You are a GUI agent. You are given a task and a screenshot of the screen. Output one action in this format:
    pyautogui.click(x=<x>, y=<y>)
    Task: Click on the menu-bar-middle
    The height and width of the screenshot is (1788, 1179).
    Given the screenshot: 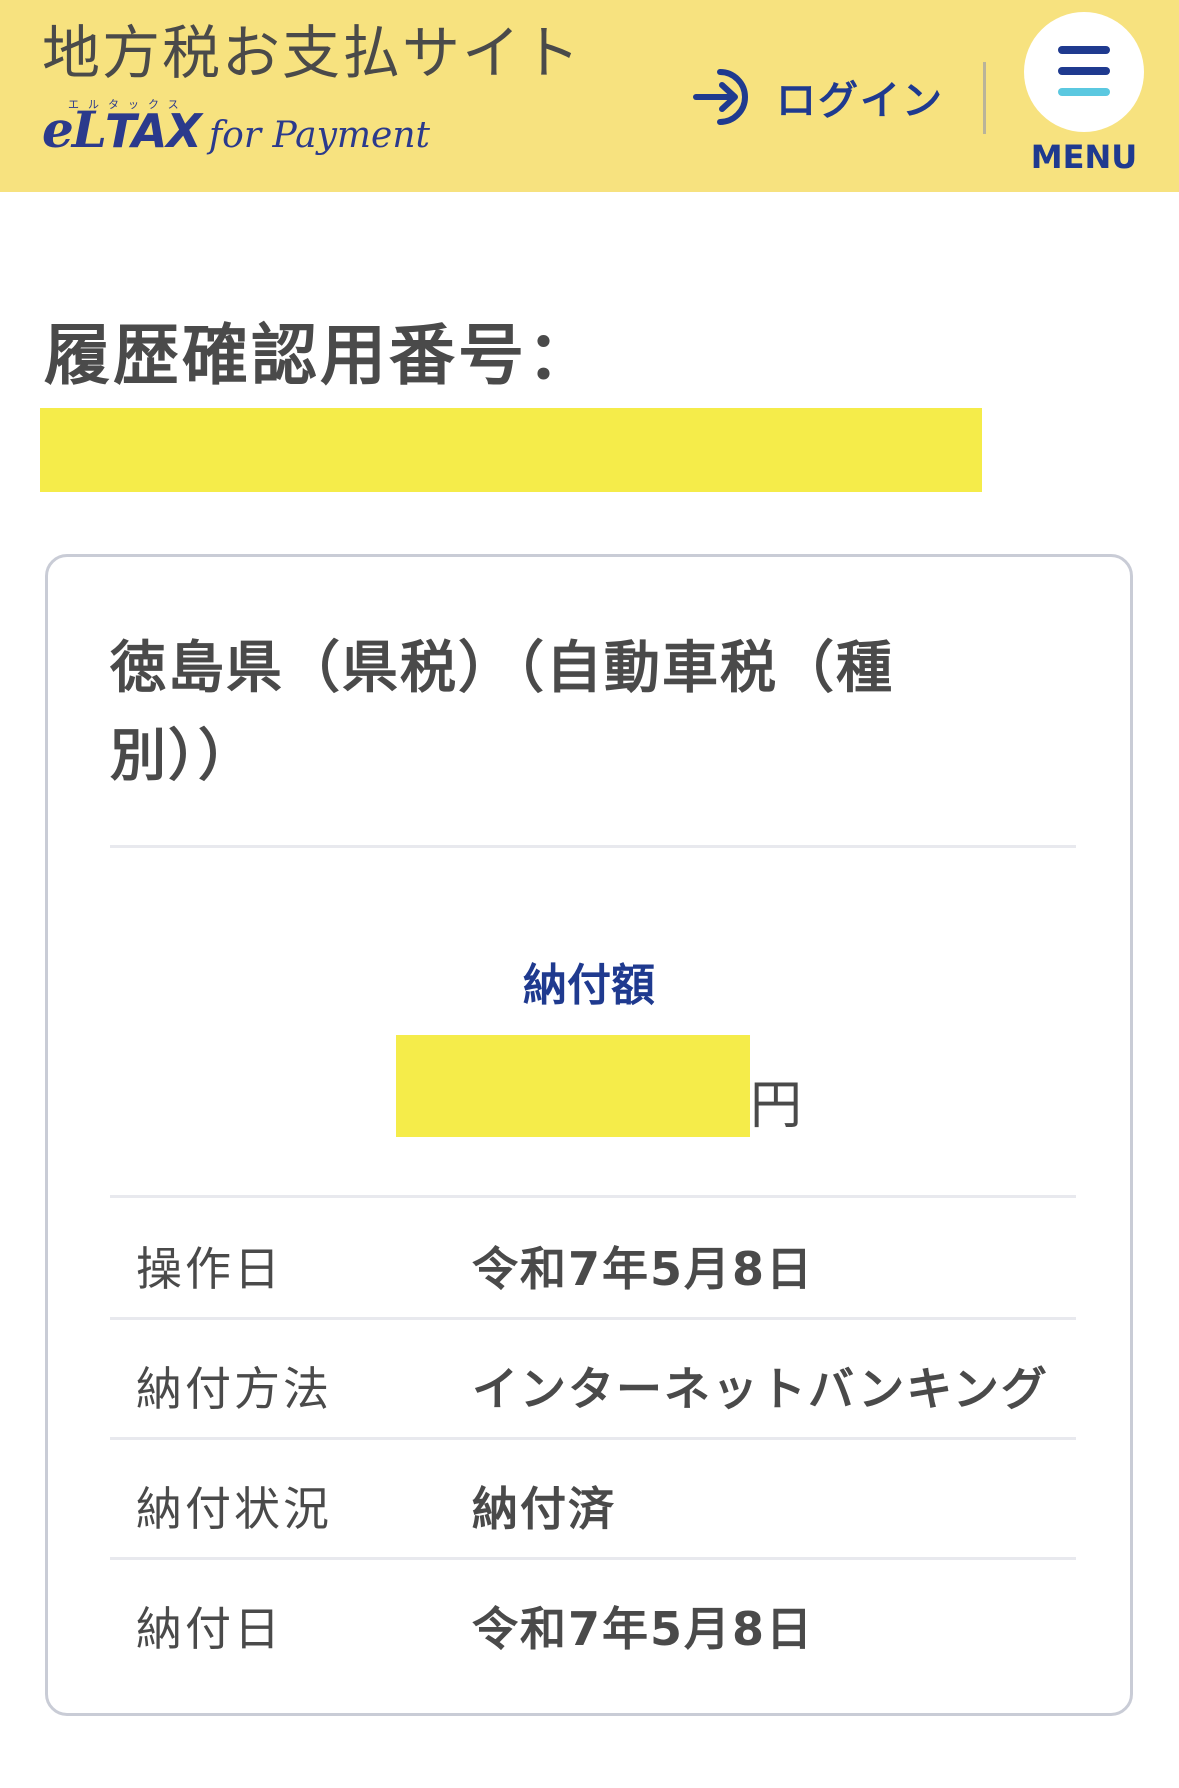 What is the action you would take?
    pyautogui.click(x=1084, y=71)
    